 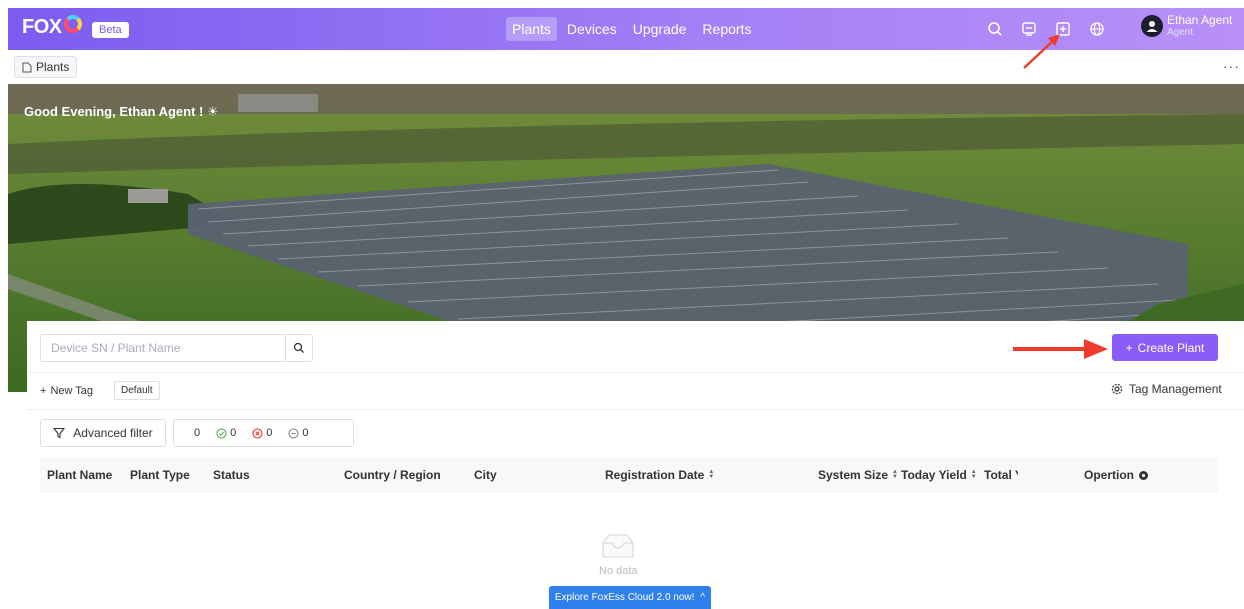 What do you see at coordinates (626, 67) in the screenshot?
I see `breadcrumb-bar: Plants ···` at bounding box center [626, 67].